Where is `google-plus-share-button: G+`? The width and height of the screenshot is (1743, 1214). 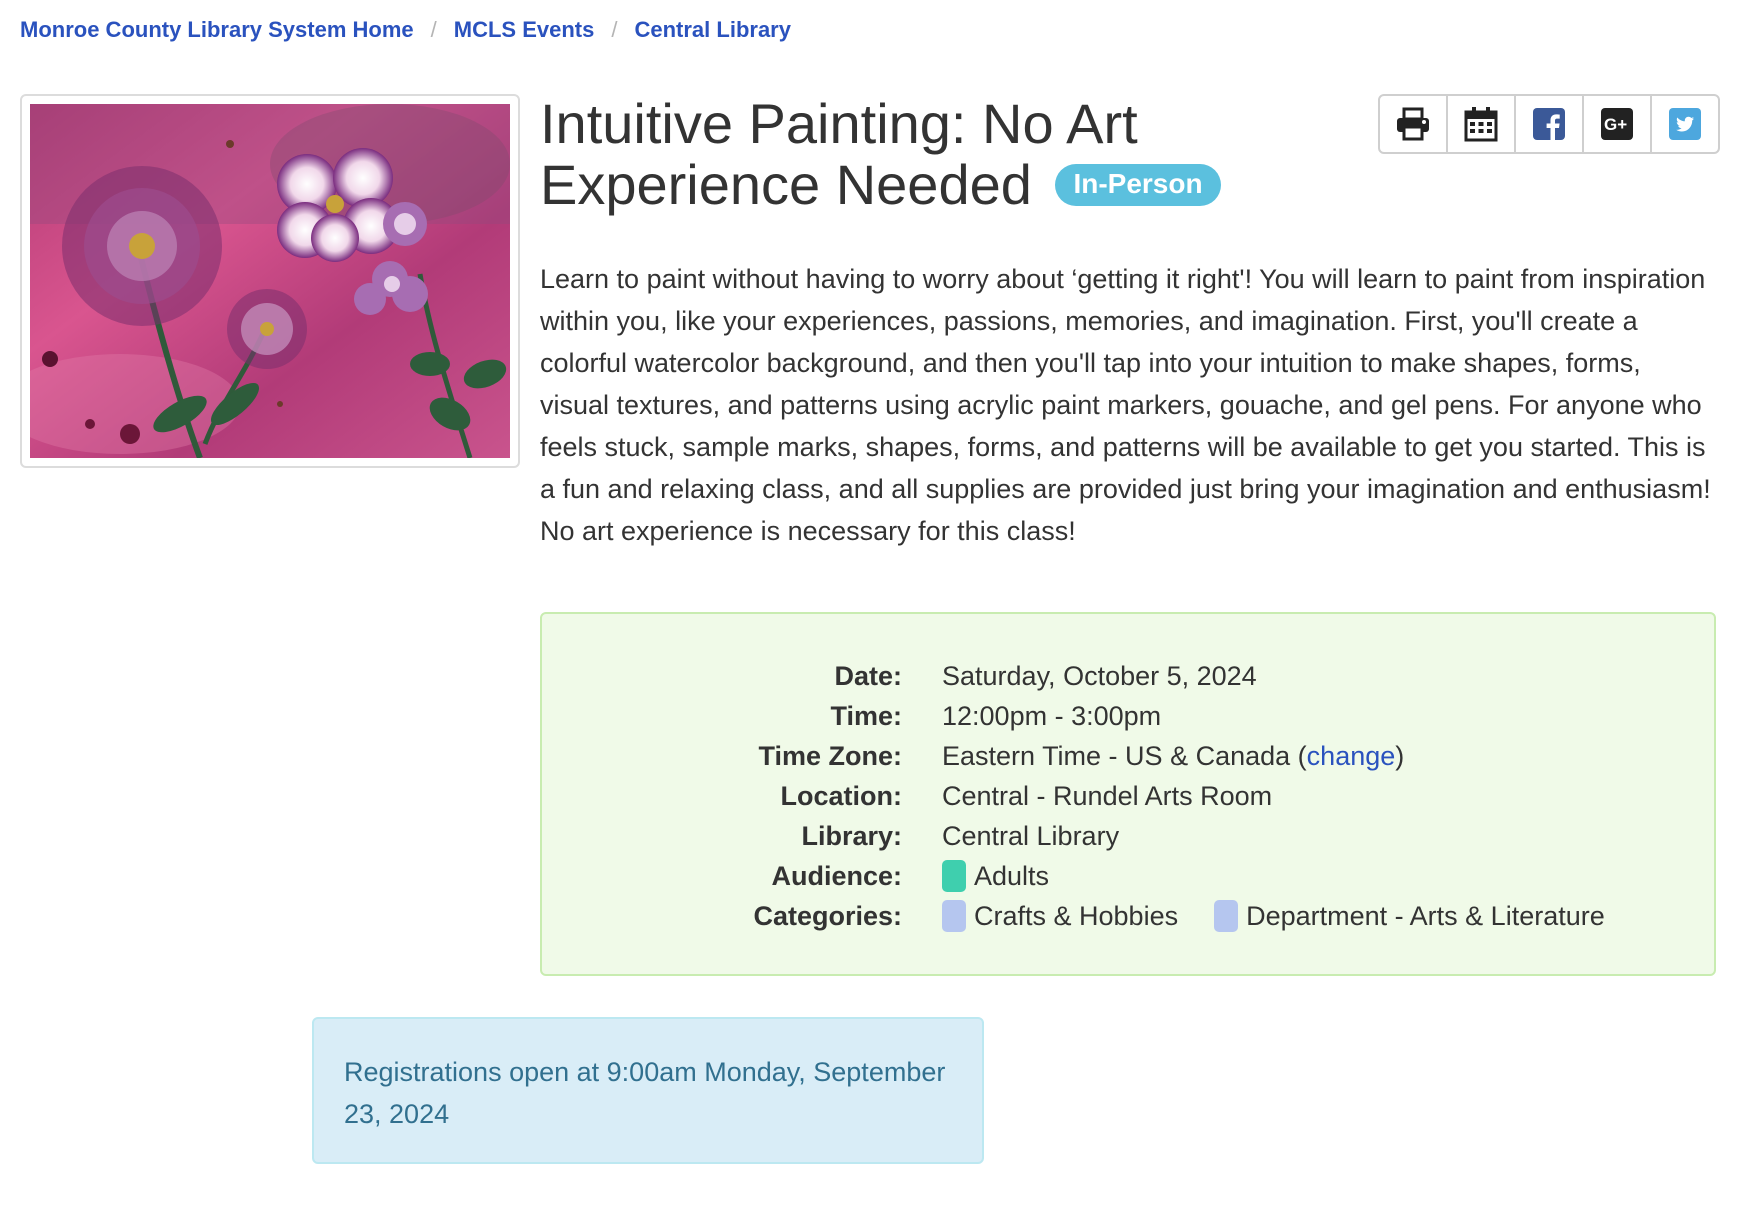 google-plus-share-button: G+ is located at coordinates (1618, 124).